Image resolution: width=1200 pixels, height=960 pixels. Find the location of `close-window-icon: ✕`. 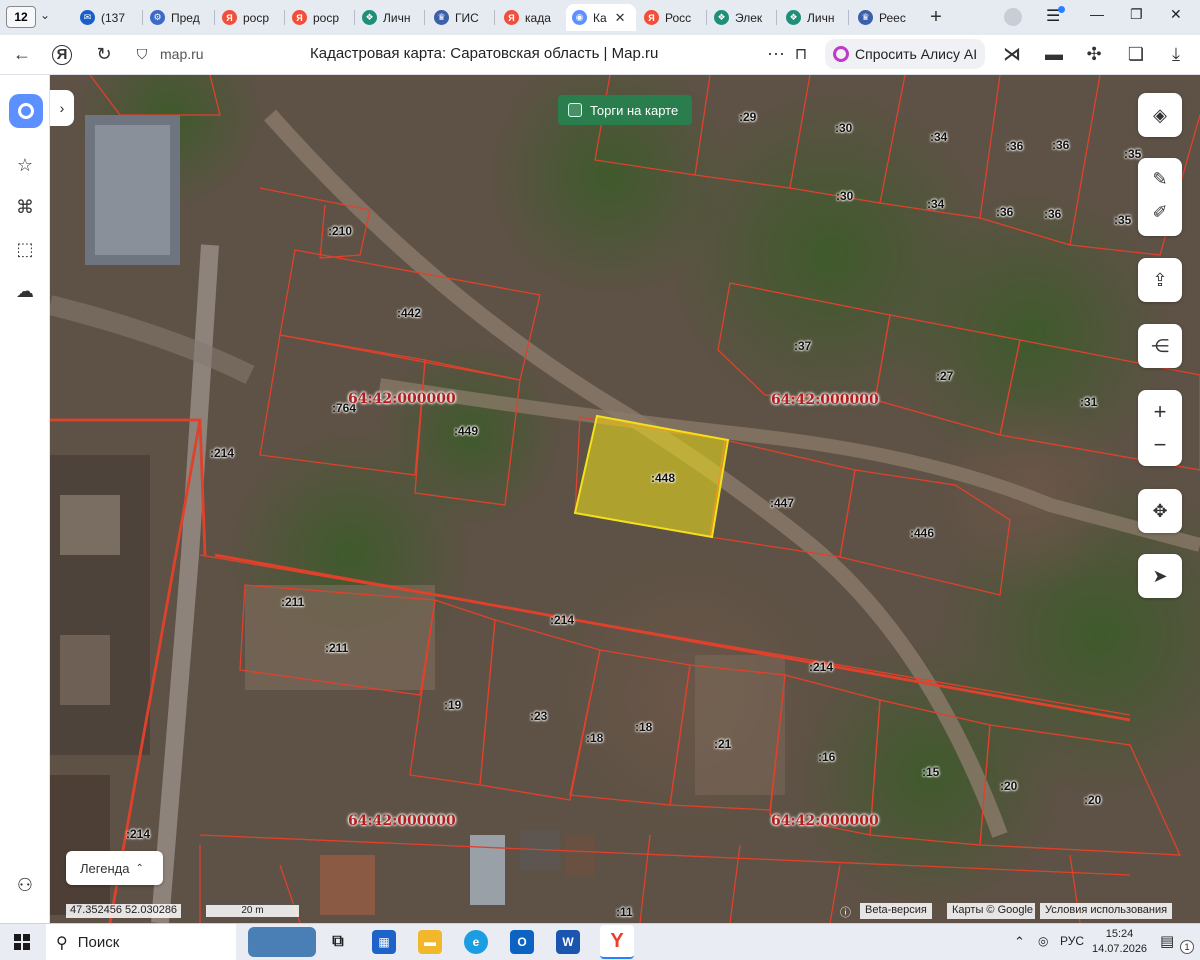

close-window-icon: ✕ is located at coordinates (1176, 14).